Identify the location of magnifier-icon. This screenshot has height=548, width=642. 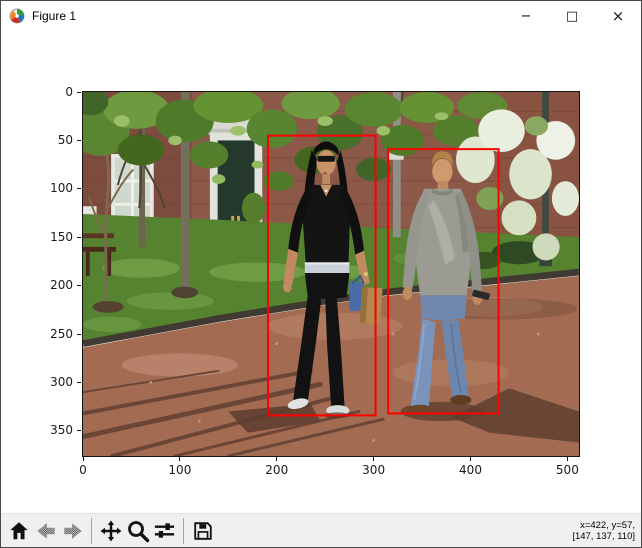
(138, 531).